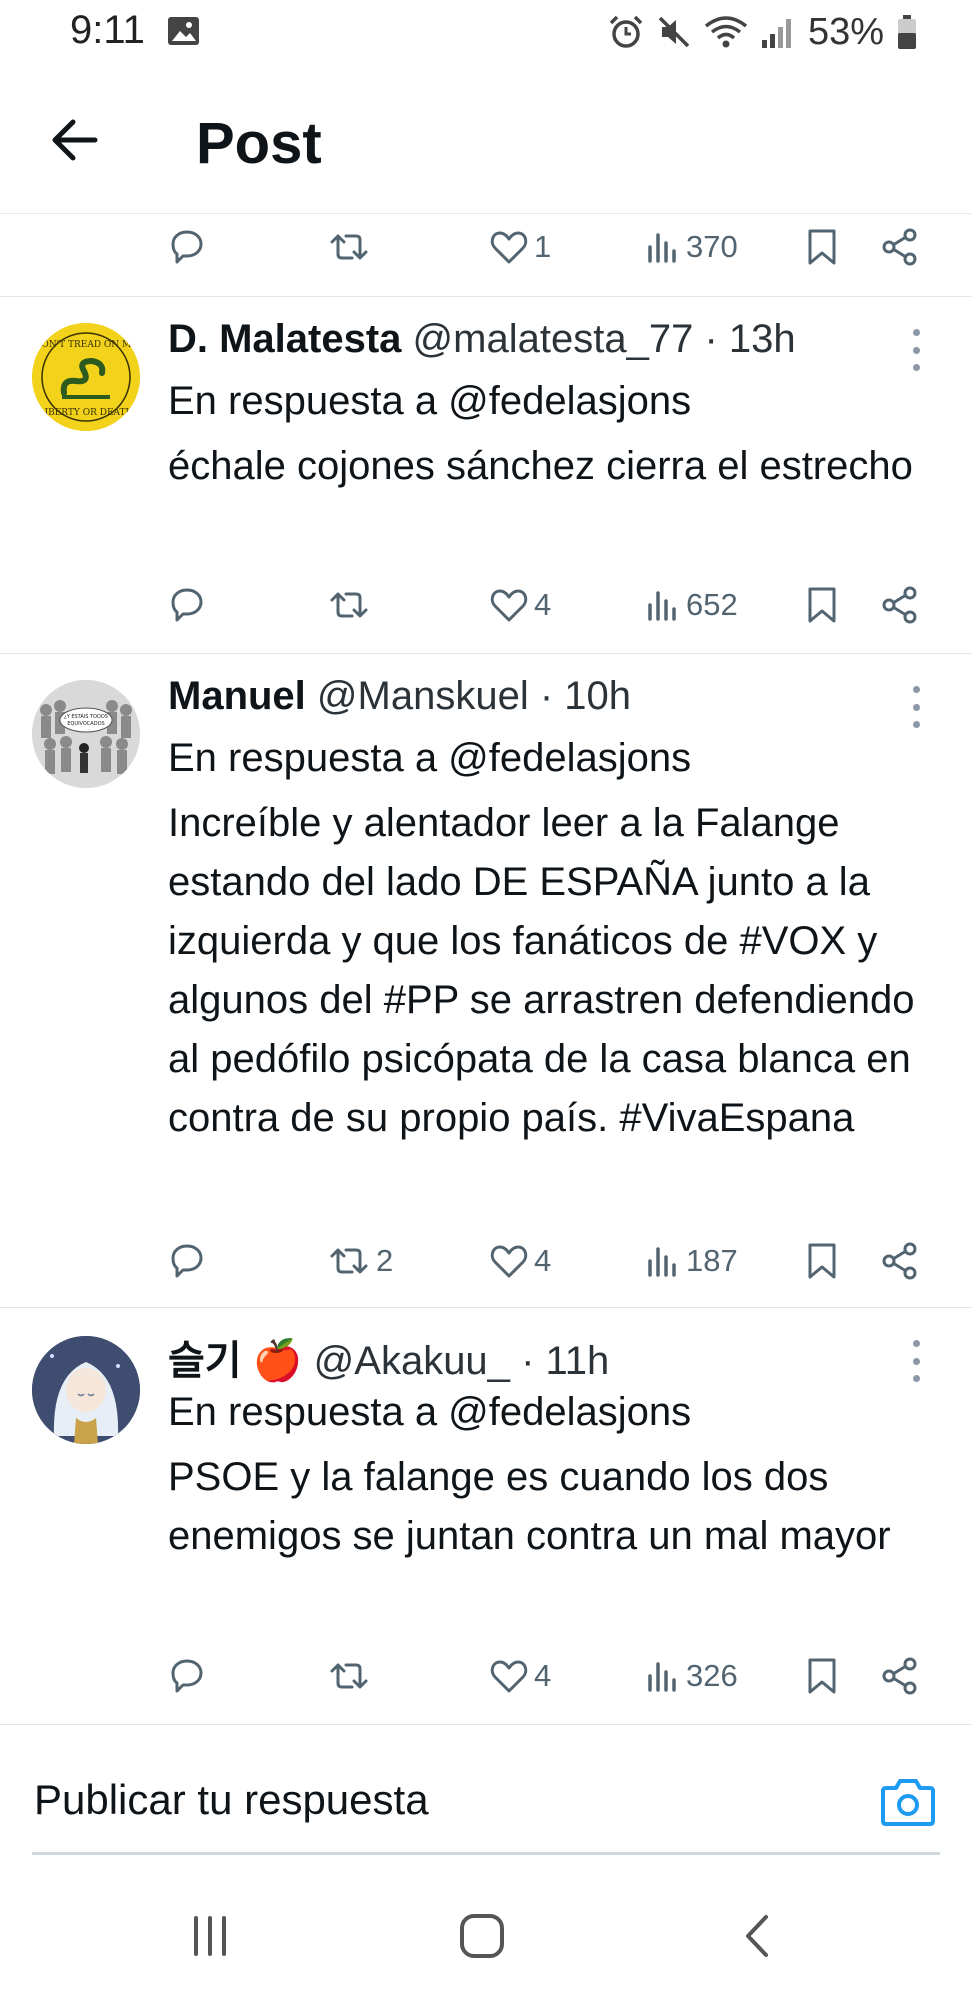  I want to click on divider, so click(486, 1724).